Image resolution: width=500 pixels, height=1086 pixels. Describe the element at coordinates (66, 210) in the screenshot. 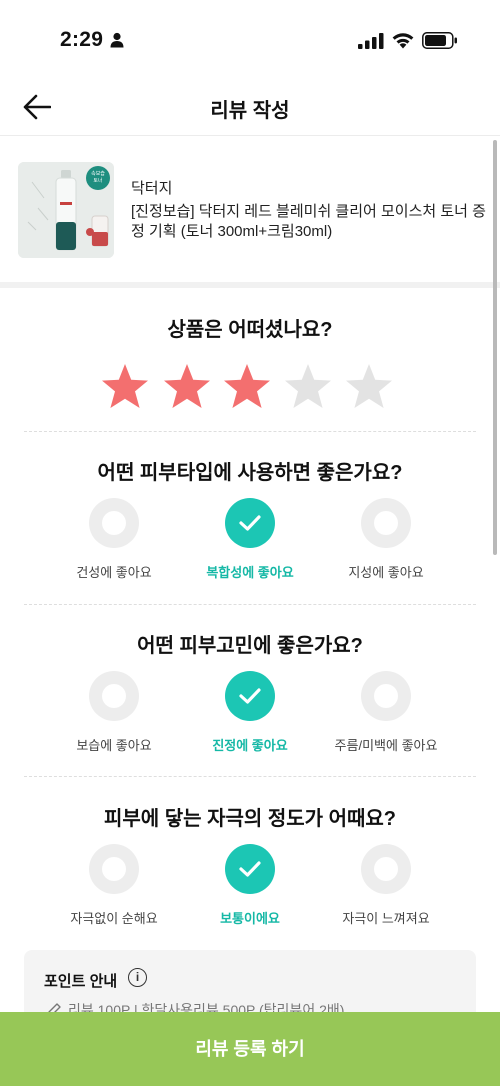

I see `product-image: 속보습 토너` at that location.